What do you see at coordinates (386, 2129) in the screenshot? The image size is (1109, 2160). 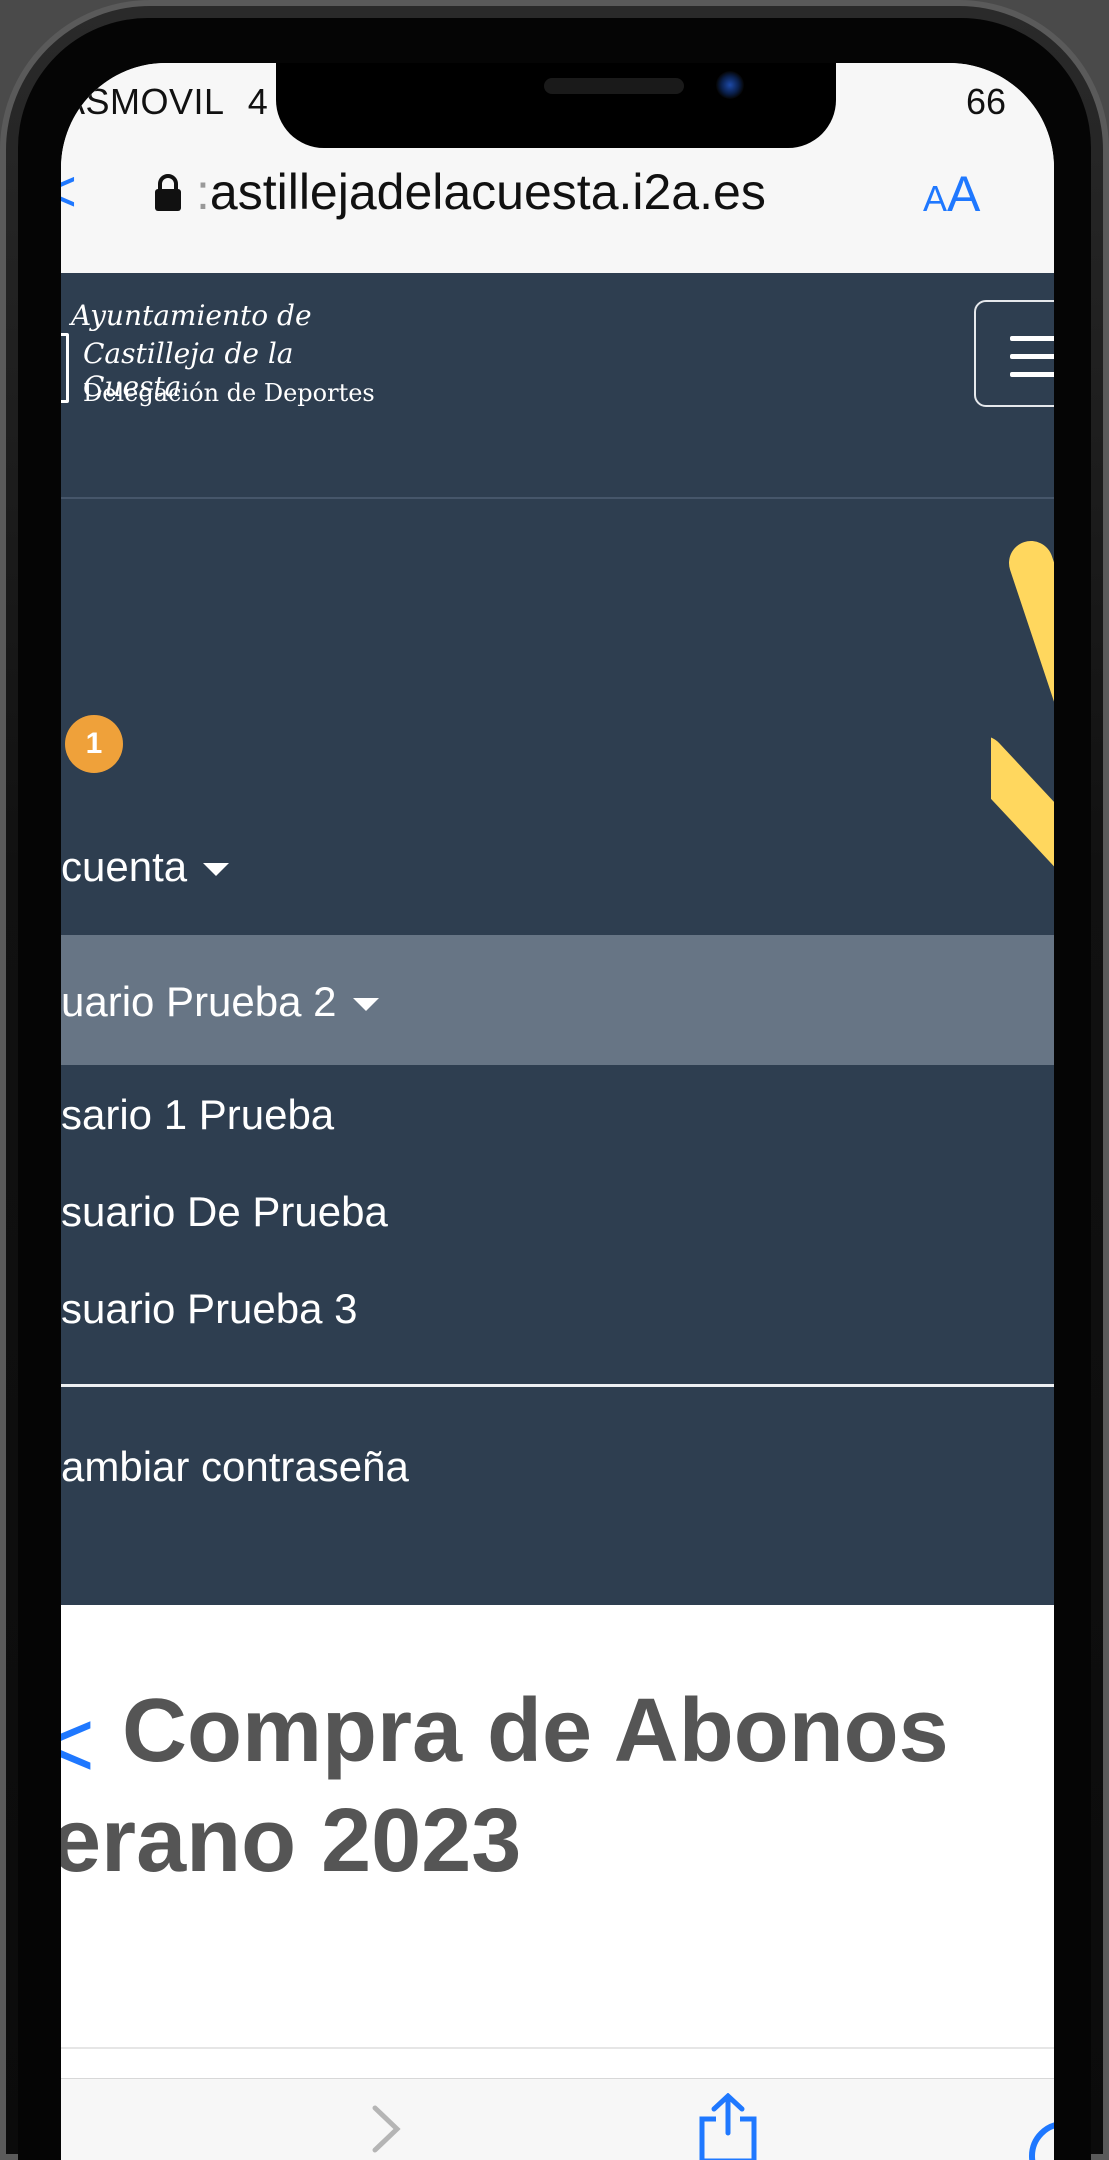 I see `forward-icon` at bounding box center [386, 2129].